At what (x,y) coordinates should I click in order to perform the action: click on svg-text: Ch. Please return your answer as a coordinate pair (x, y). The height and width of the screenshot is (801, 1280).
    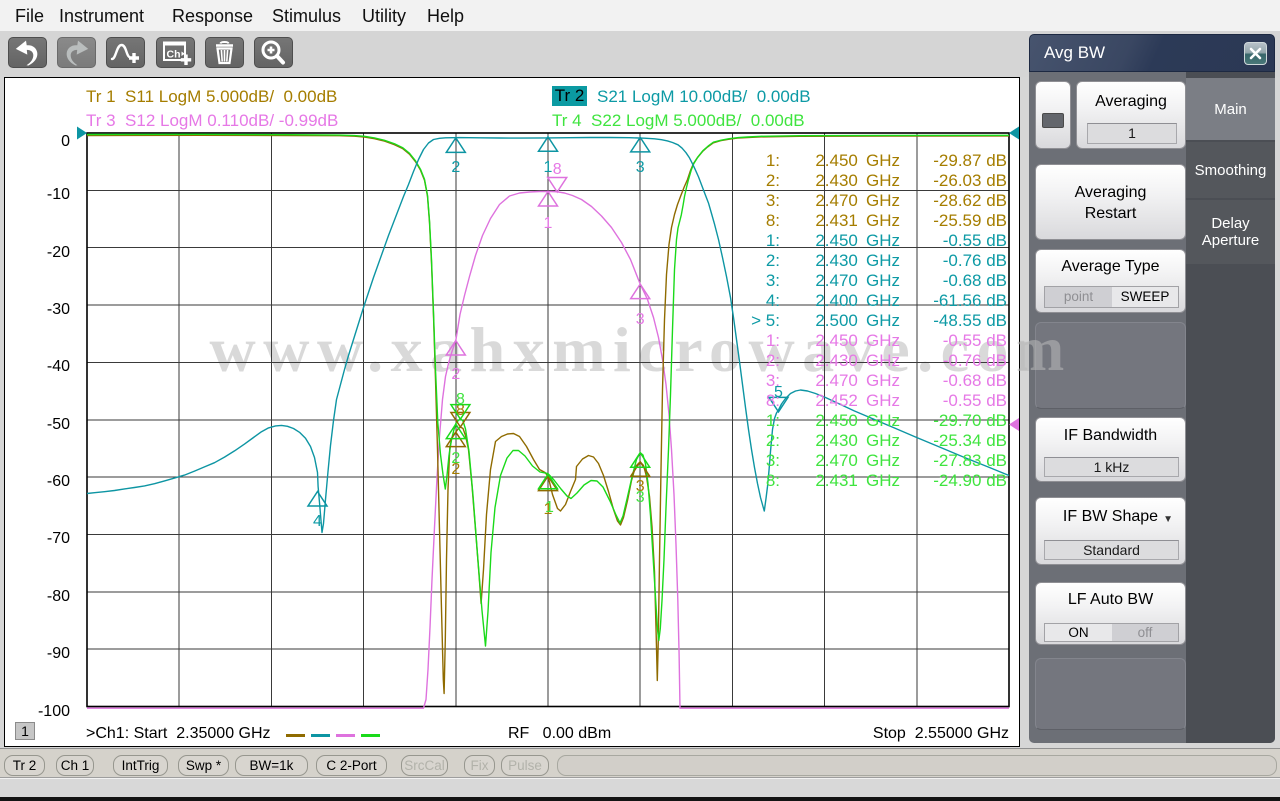
    Looking at the image, I should click on (174, 55).